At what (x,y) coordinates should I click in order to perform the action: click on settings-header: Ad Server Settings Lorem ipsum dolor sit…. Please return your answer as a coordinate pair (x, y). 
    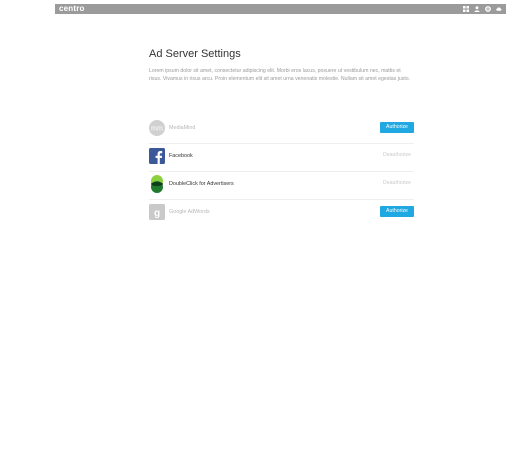
    Looking at the image, I should click on (281, 65).